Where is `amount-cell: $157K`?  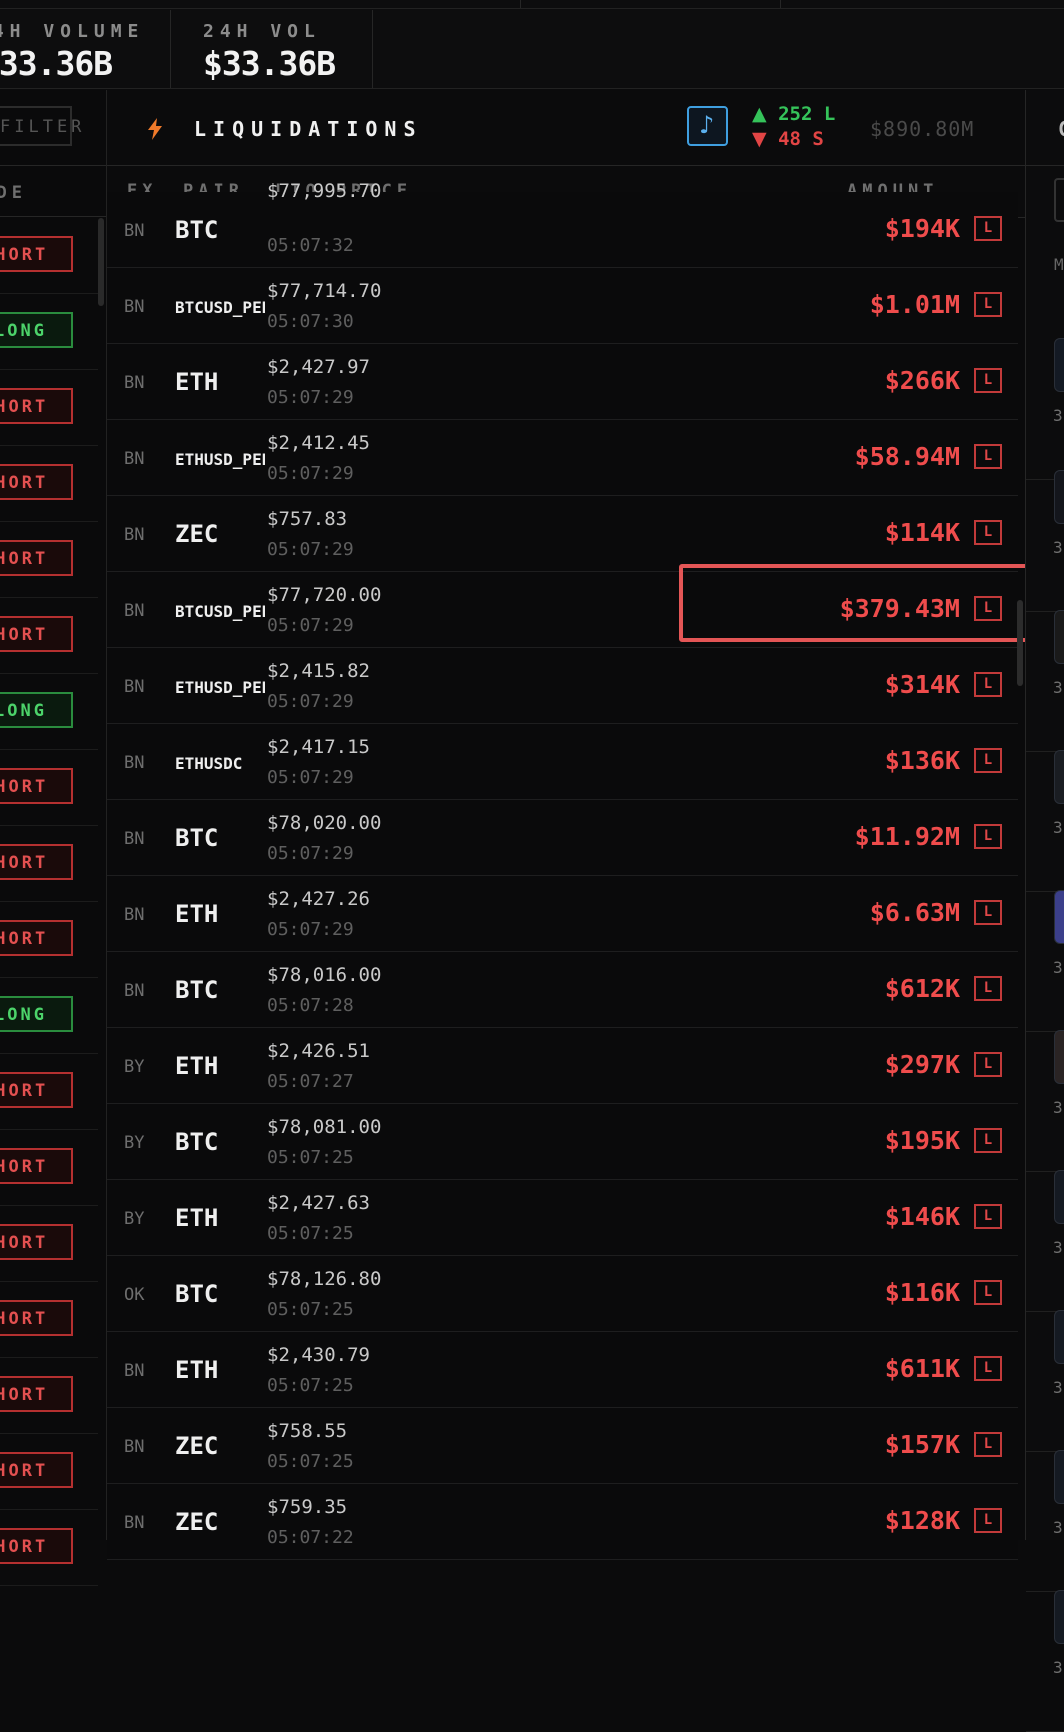 amount-cell: $157K is located at coordinates (922, 1444).